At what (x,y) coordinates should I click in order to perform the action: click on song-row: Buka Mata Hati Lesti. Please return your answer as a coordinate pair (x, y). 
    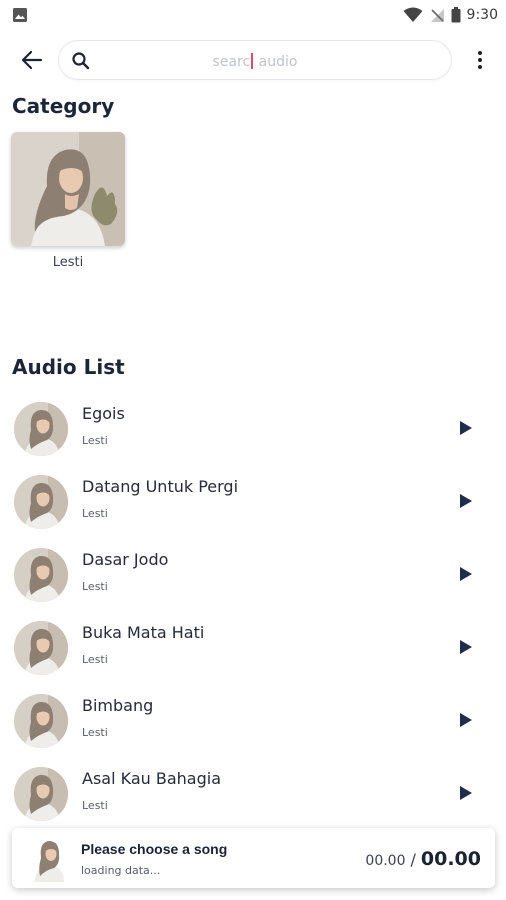
    Looking at the image, I should click on (253, 650).